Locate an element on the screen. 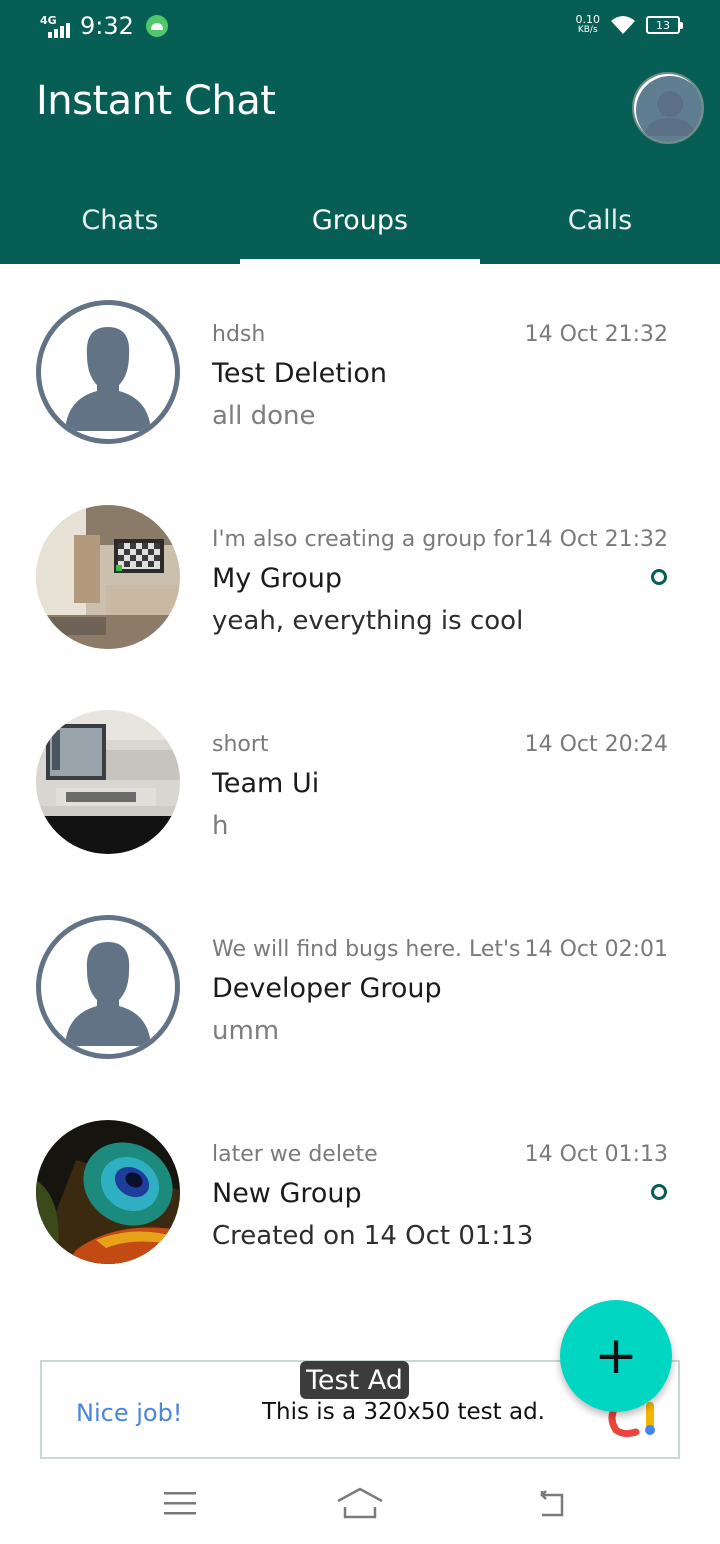  room-photo-avatar is located at coordinates (108, 577).